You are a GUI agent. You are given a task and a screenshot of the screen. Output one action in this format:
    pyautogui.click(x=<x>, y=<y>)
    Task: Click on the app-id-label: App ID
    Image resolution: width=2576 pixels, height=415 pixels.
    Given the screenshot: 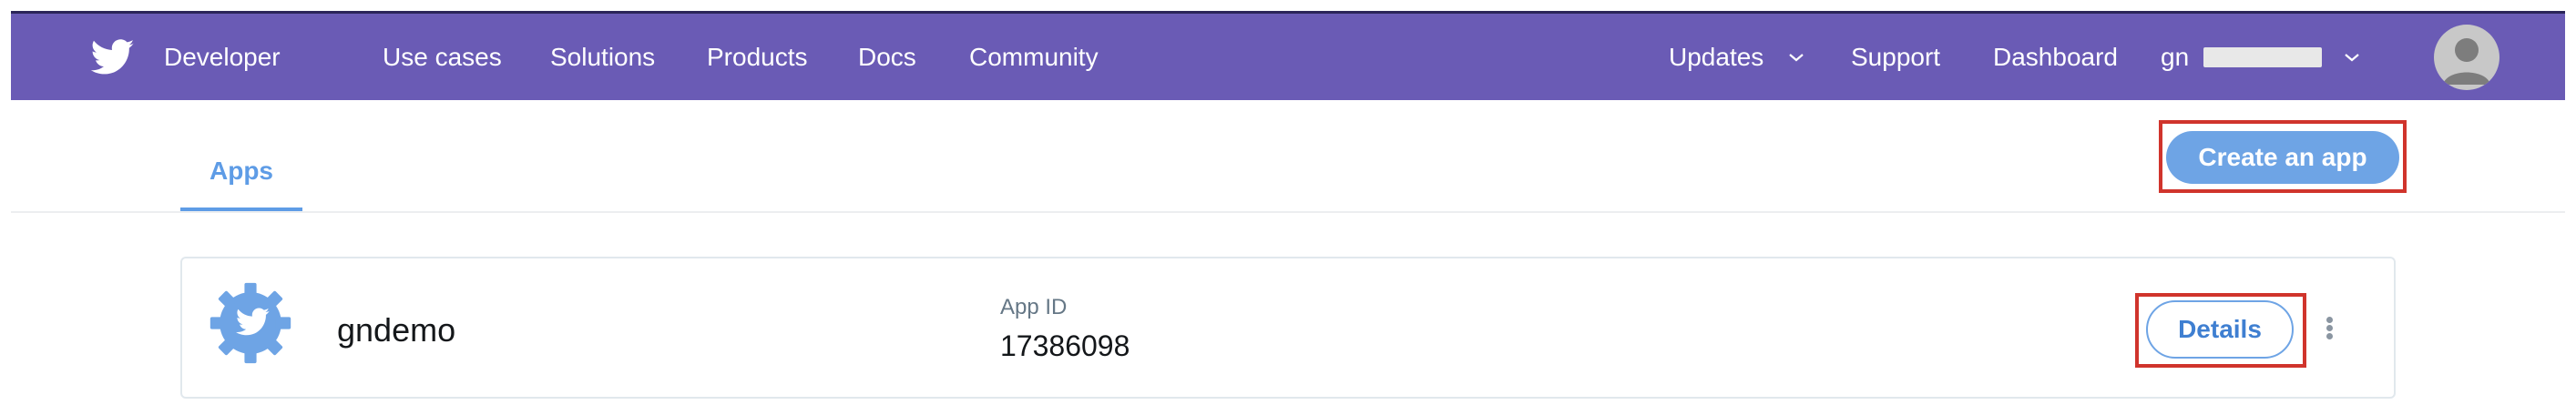 What is the action you would take?
    pyautogui.click(x=1034, y=307)
    